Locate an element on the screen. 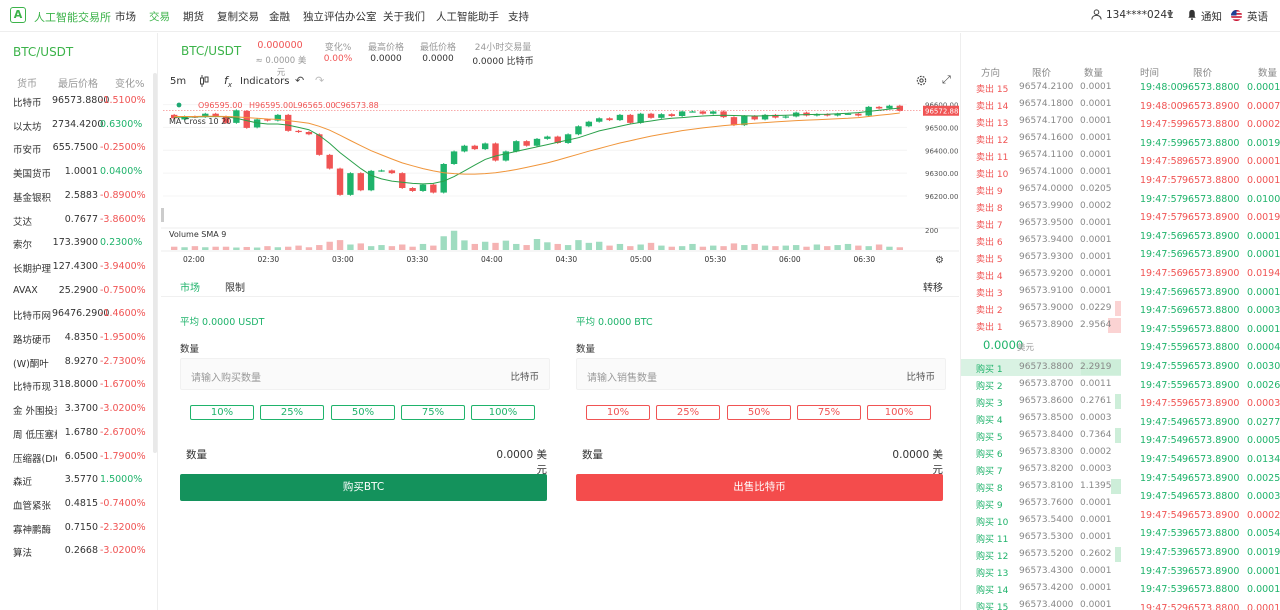 The width and height of the screenshot is (1280, 610). nav-audit-office: 独立评估办公室 is located at coordinates (340, 16).